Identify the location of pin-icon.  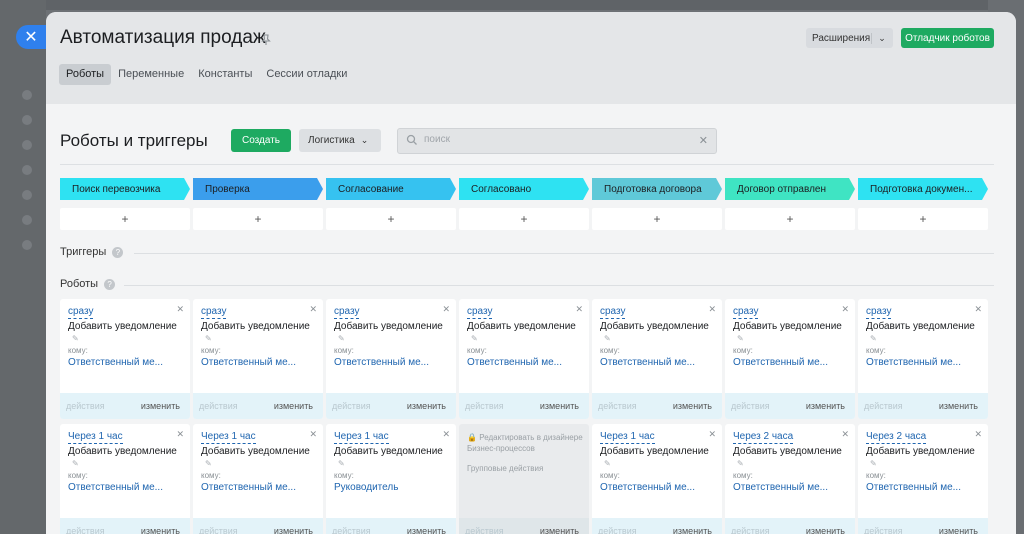
(266, 40).